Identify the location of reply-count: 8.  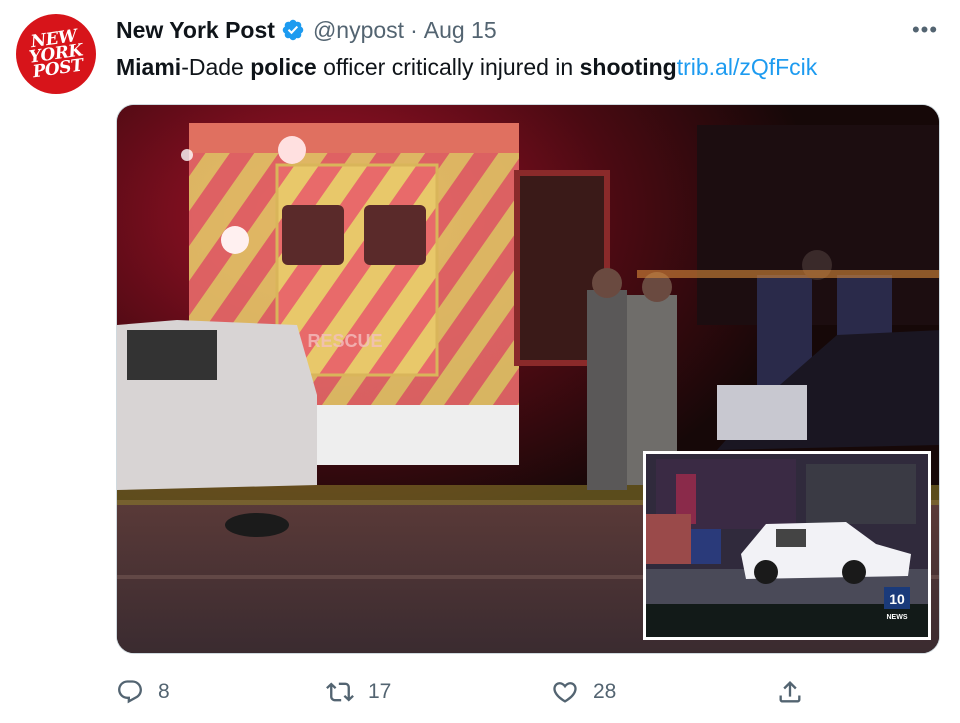
(164, 691).